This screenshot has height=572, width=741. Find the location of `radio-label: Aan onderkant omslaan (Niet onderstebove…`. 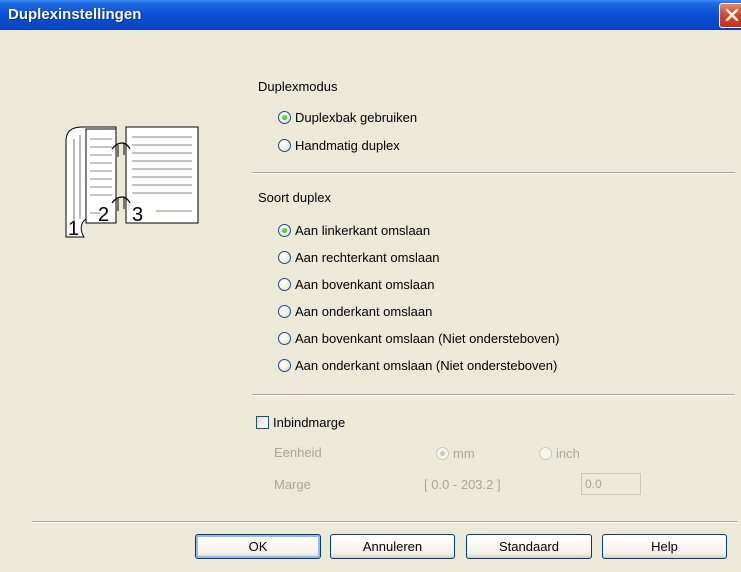

radio-label: Aan onderkant omslaan (Niet onderstebove… is located at coordinates (426, 365).